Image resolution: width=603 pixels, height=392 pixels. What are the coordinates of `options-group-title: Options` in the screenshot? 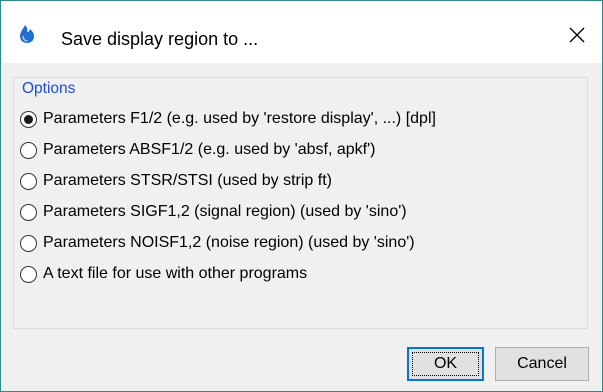 It's located at (49, 88).